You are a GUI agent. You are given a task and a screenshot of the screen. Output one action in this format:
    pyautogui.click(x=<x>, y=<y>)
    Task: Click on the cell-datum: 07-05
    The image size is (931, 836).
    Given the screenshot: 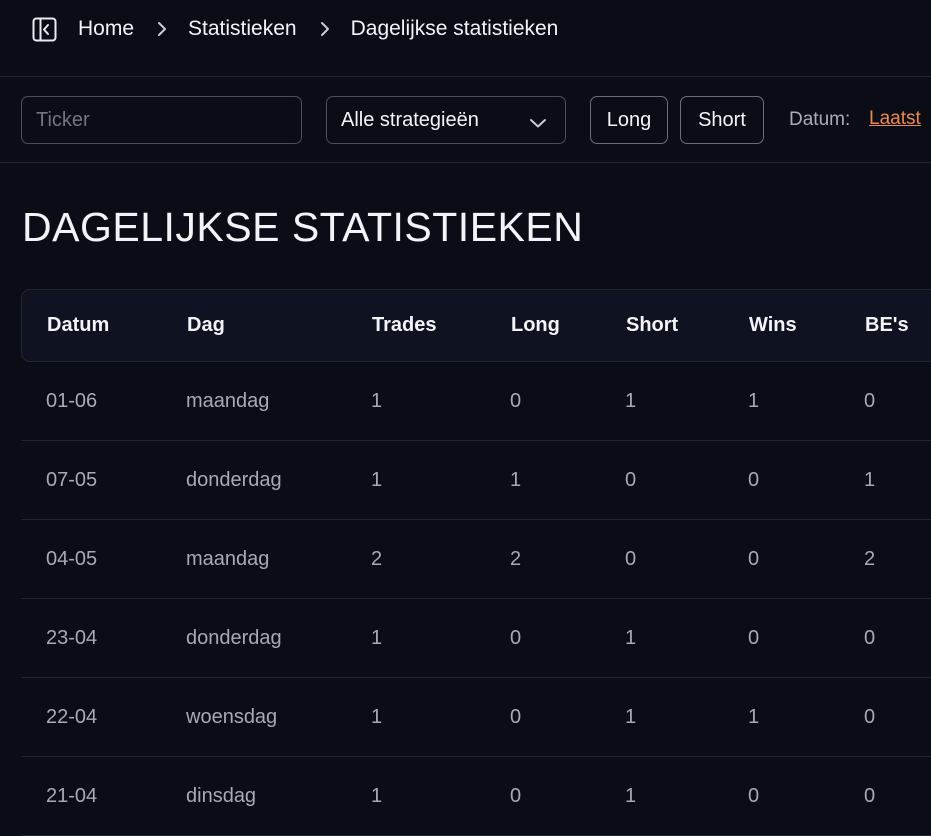 What is the action you would take?
    pyautogui.click(x=72, y=480)
    